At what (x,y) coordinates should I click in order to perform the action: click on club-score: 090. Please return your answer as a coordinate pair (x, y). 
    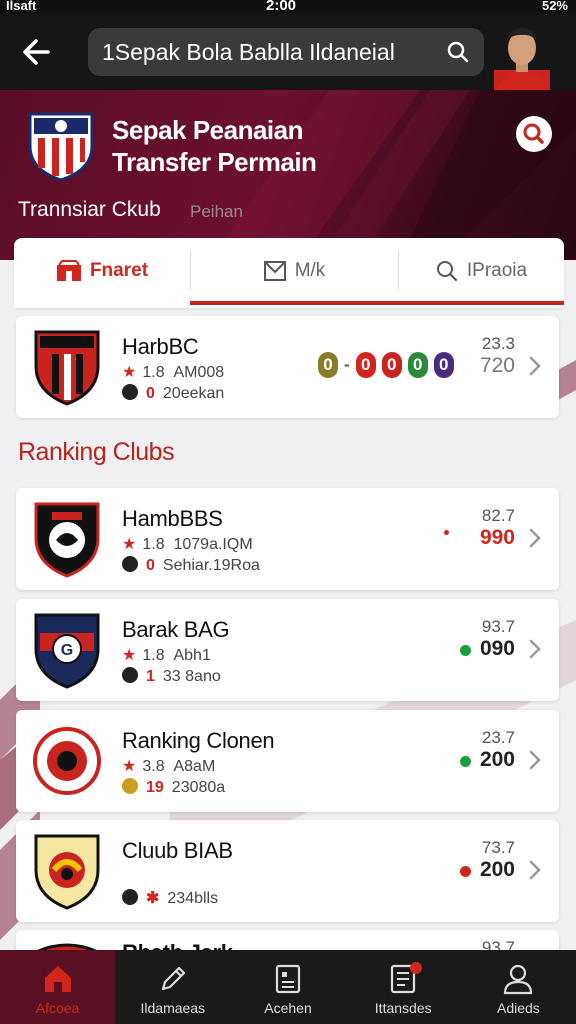
    Looking at the image, I should click on (497, 648).